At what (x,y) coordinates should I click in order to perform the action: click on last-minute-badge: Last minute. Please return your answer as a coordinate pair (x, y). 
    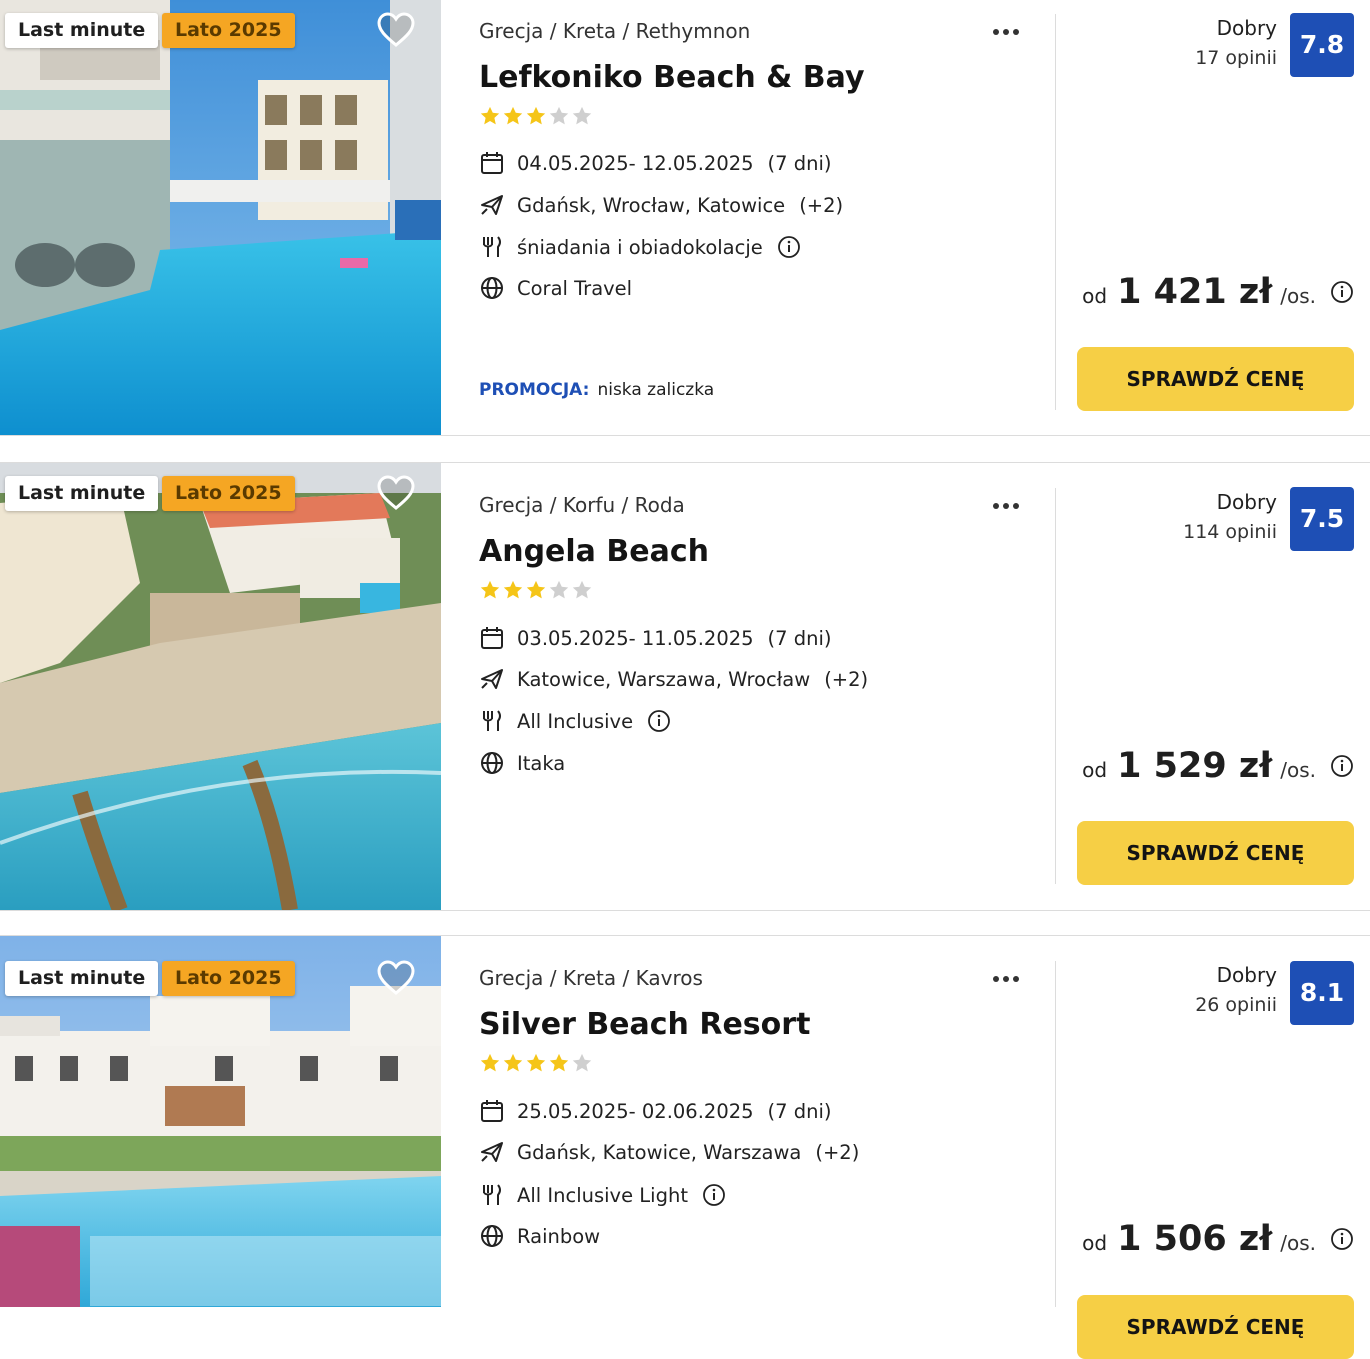
    Looking at the image, I should click on (82, 493).